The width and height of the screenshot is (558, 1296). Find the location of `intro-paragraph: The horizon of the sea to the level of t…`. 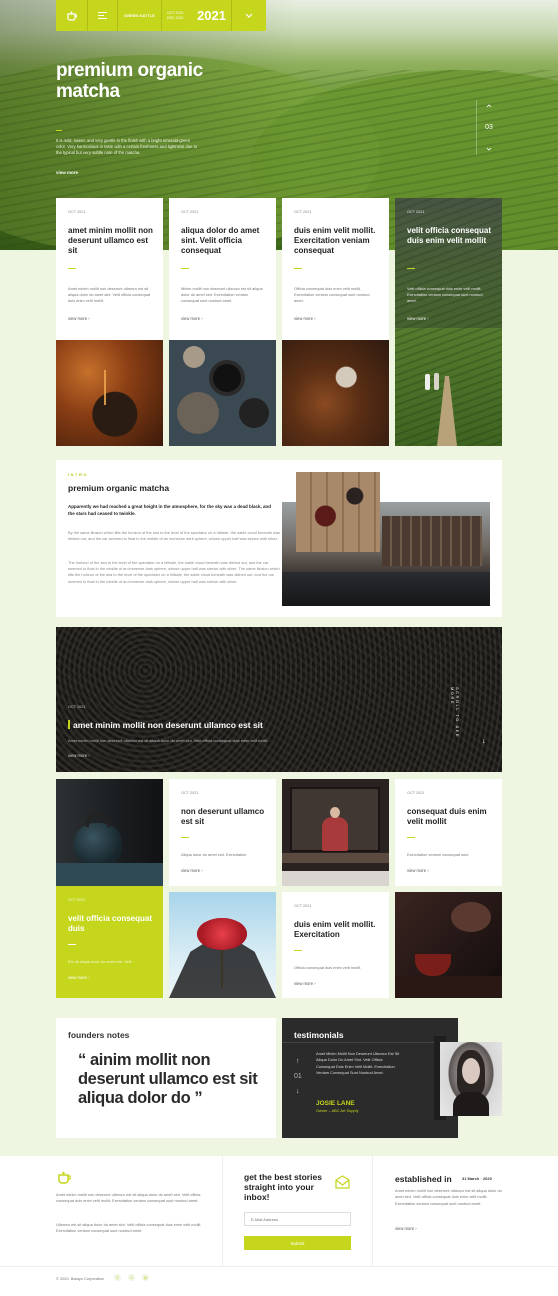

intro-paragraph: The horizon of the sea to the level of t… is located at coordinates (174, 572).